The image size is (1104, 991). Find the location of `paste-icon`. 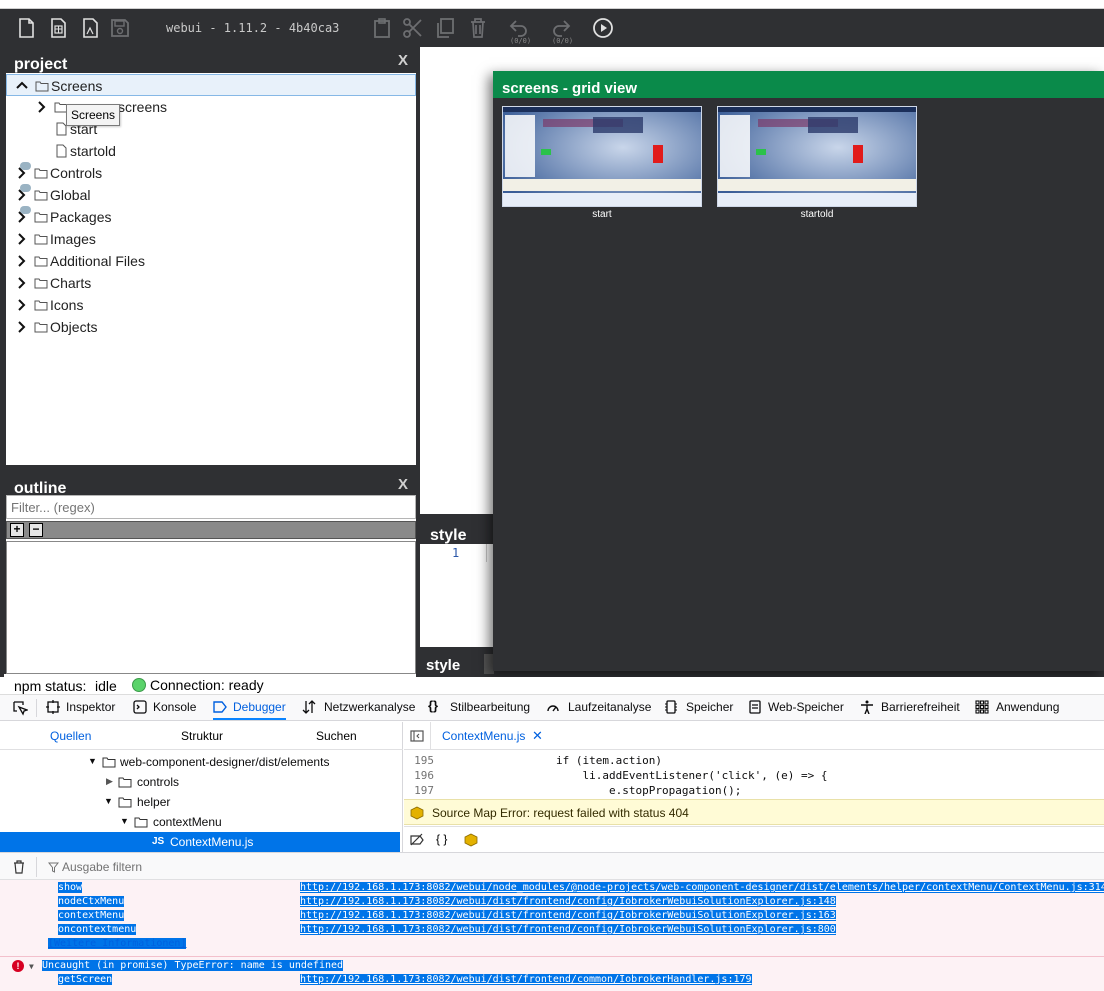

paste-icon is located at coordinates (382, 28).